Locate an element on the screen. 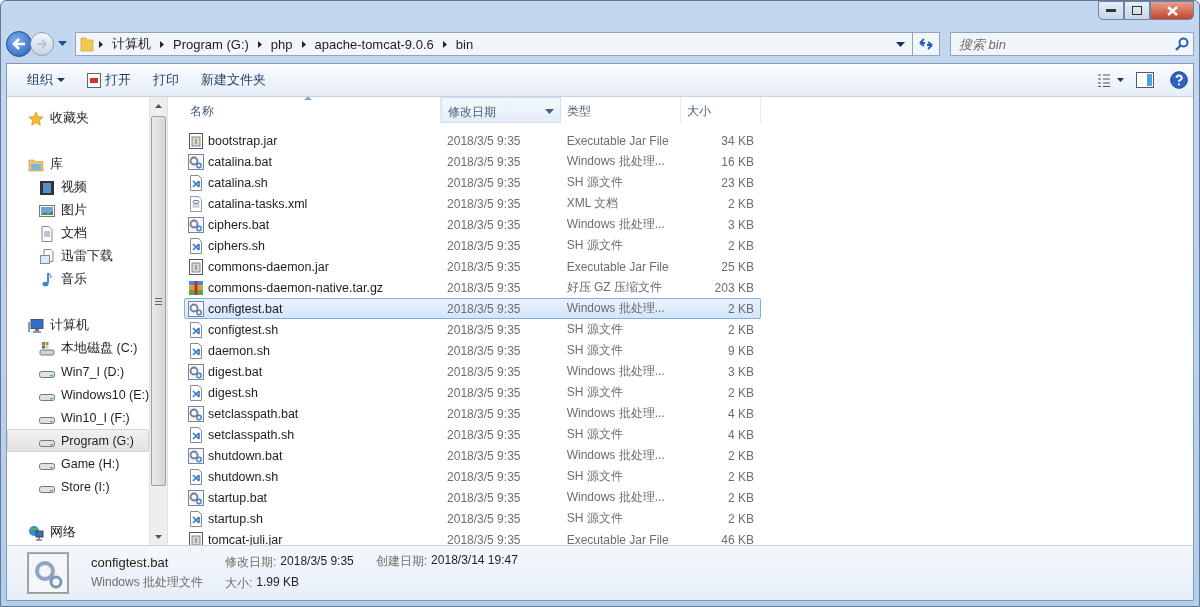 The width and height of the screenshot is (1200, 607). back-button is located at coordinates (19, 44).